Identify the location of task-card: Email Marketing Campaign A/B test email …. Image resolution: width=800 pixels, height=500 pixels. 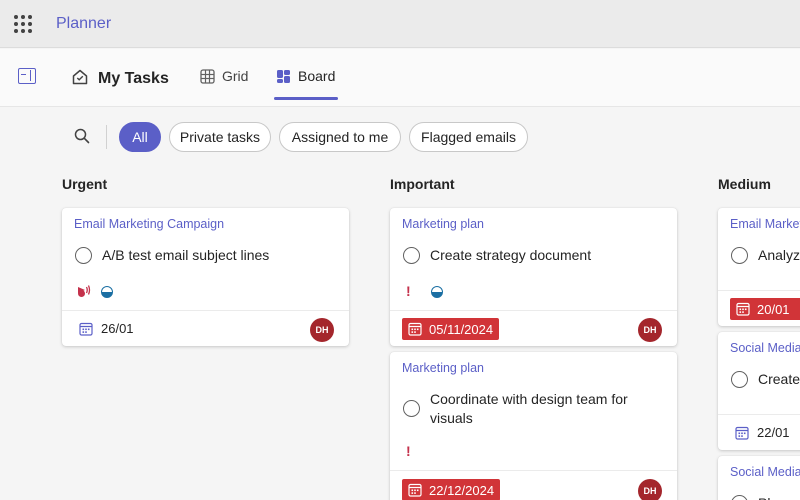
(205, 277).